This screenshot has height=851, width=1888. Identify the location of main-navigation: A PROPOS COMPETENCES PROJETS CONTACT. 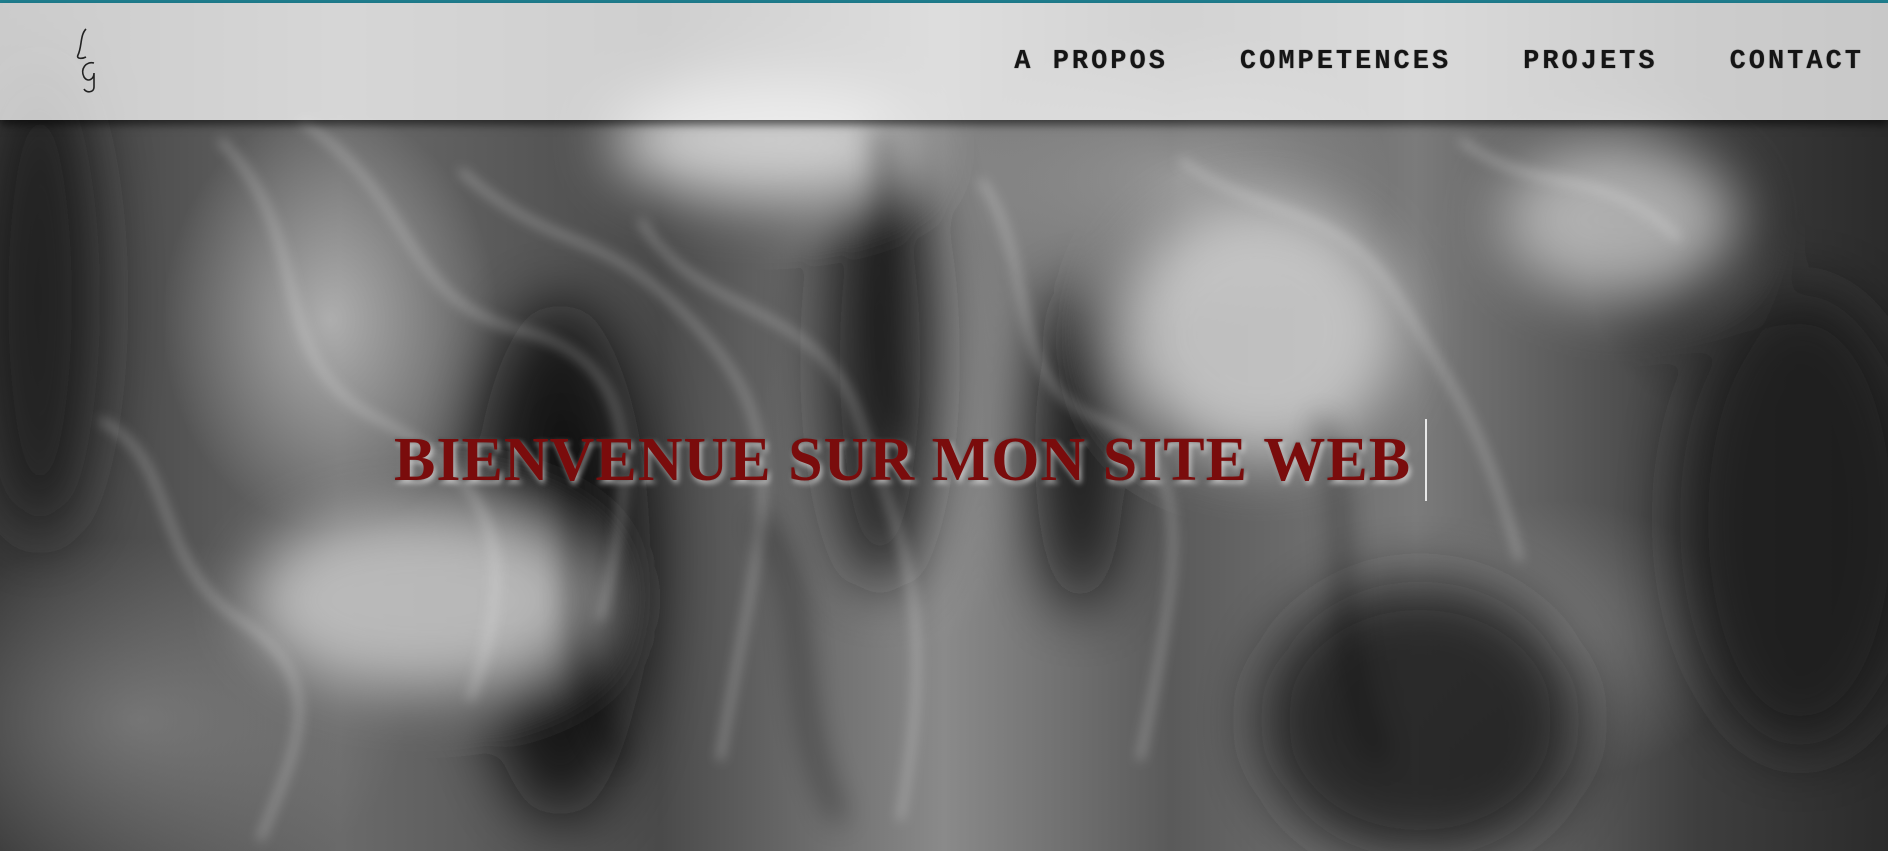
(1403, 61).